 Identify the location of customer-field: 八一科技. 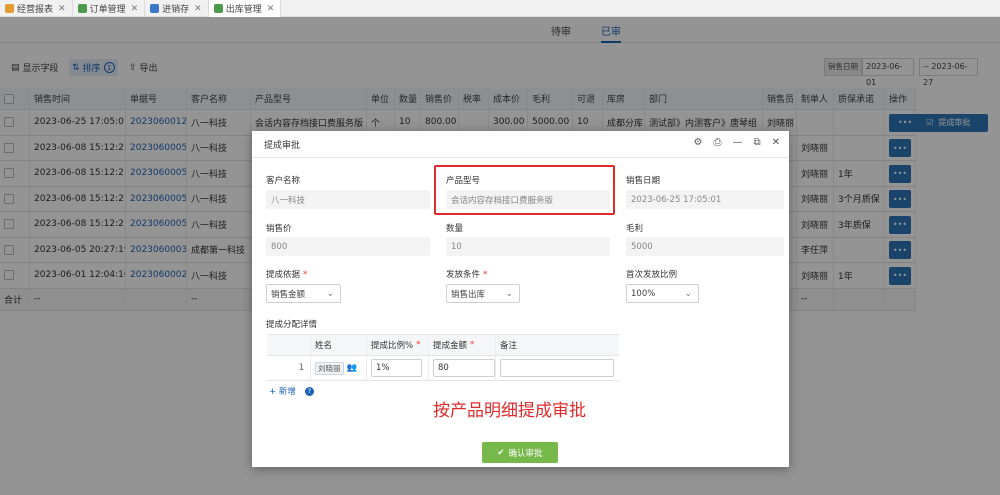
(348, 199).